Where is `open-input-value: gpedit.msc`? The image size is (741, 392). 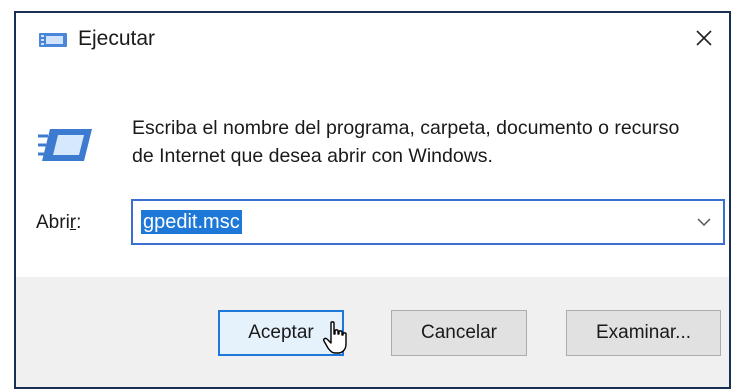 open-input-value: gpedit.msc is located at coordinates (191, 222).